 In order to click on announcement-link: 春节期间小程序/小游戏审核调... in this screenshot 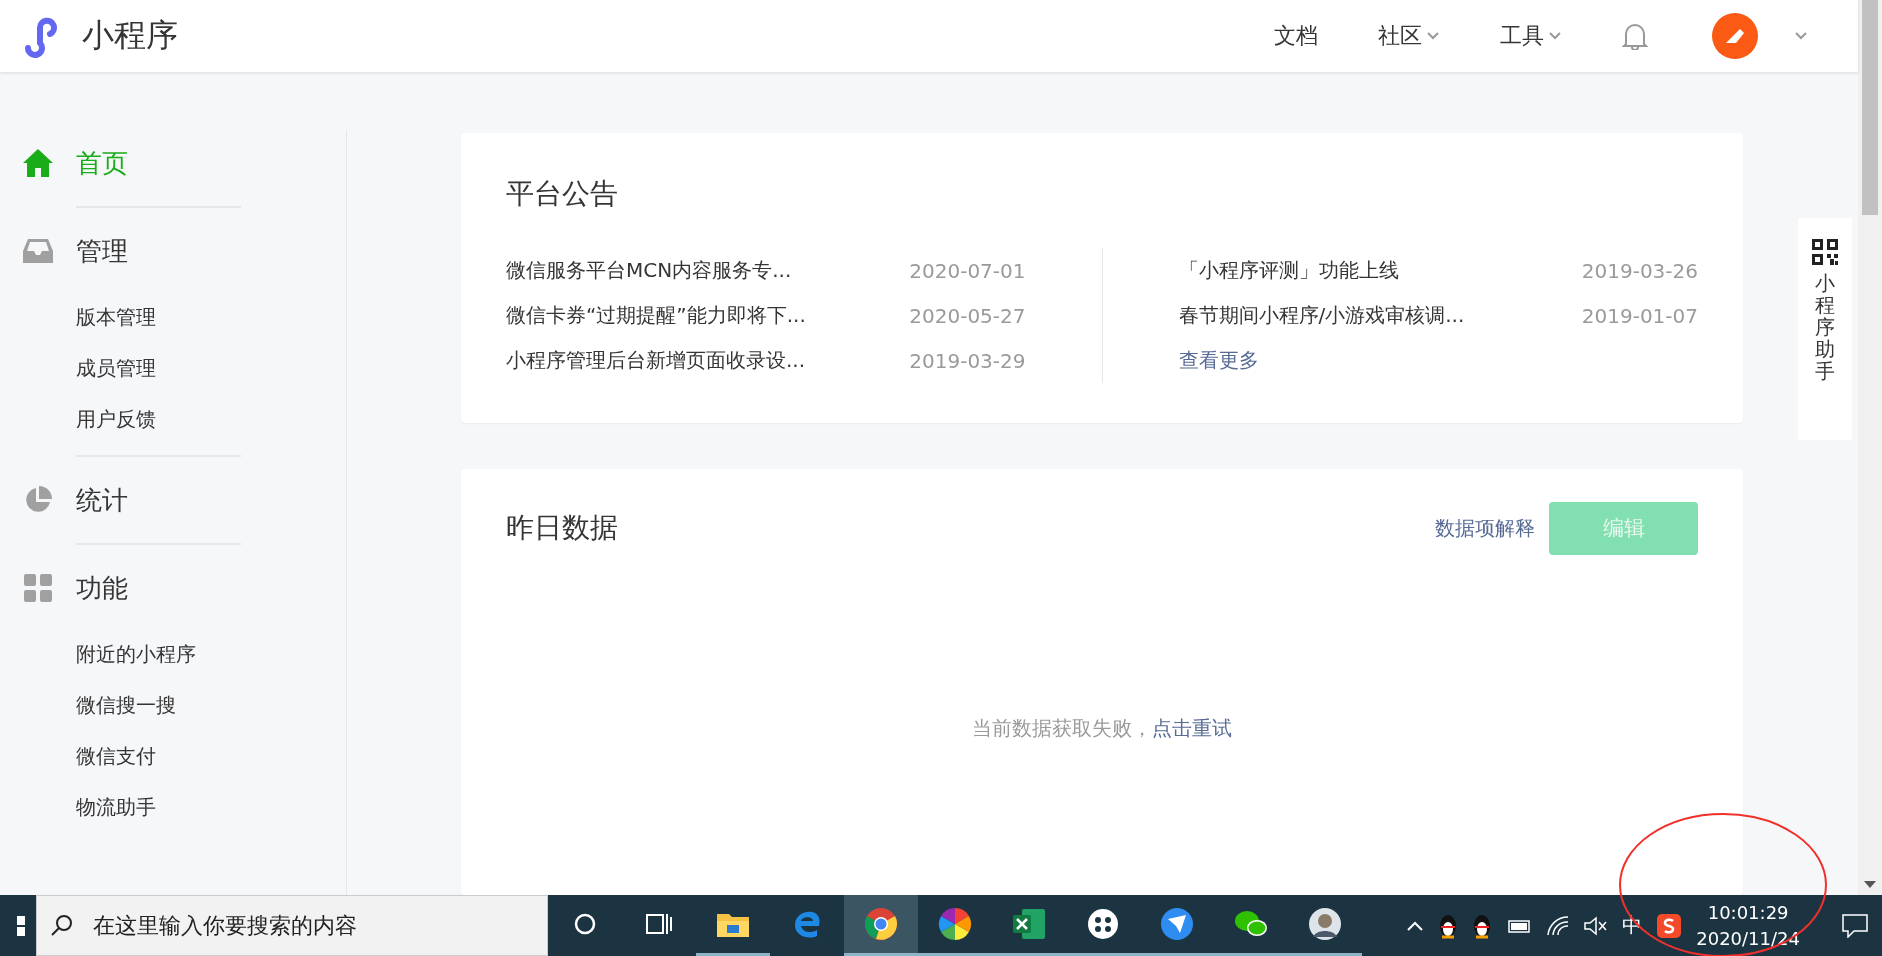, I will do `click(1321, 315)`.